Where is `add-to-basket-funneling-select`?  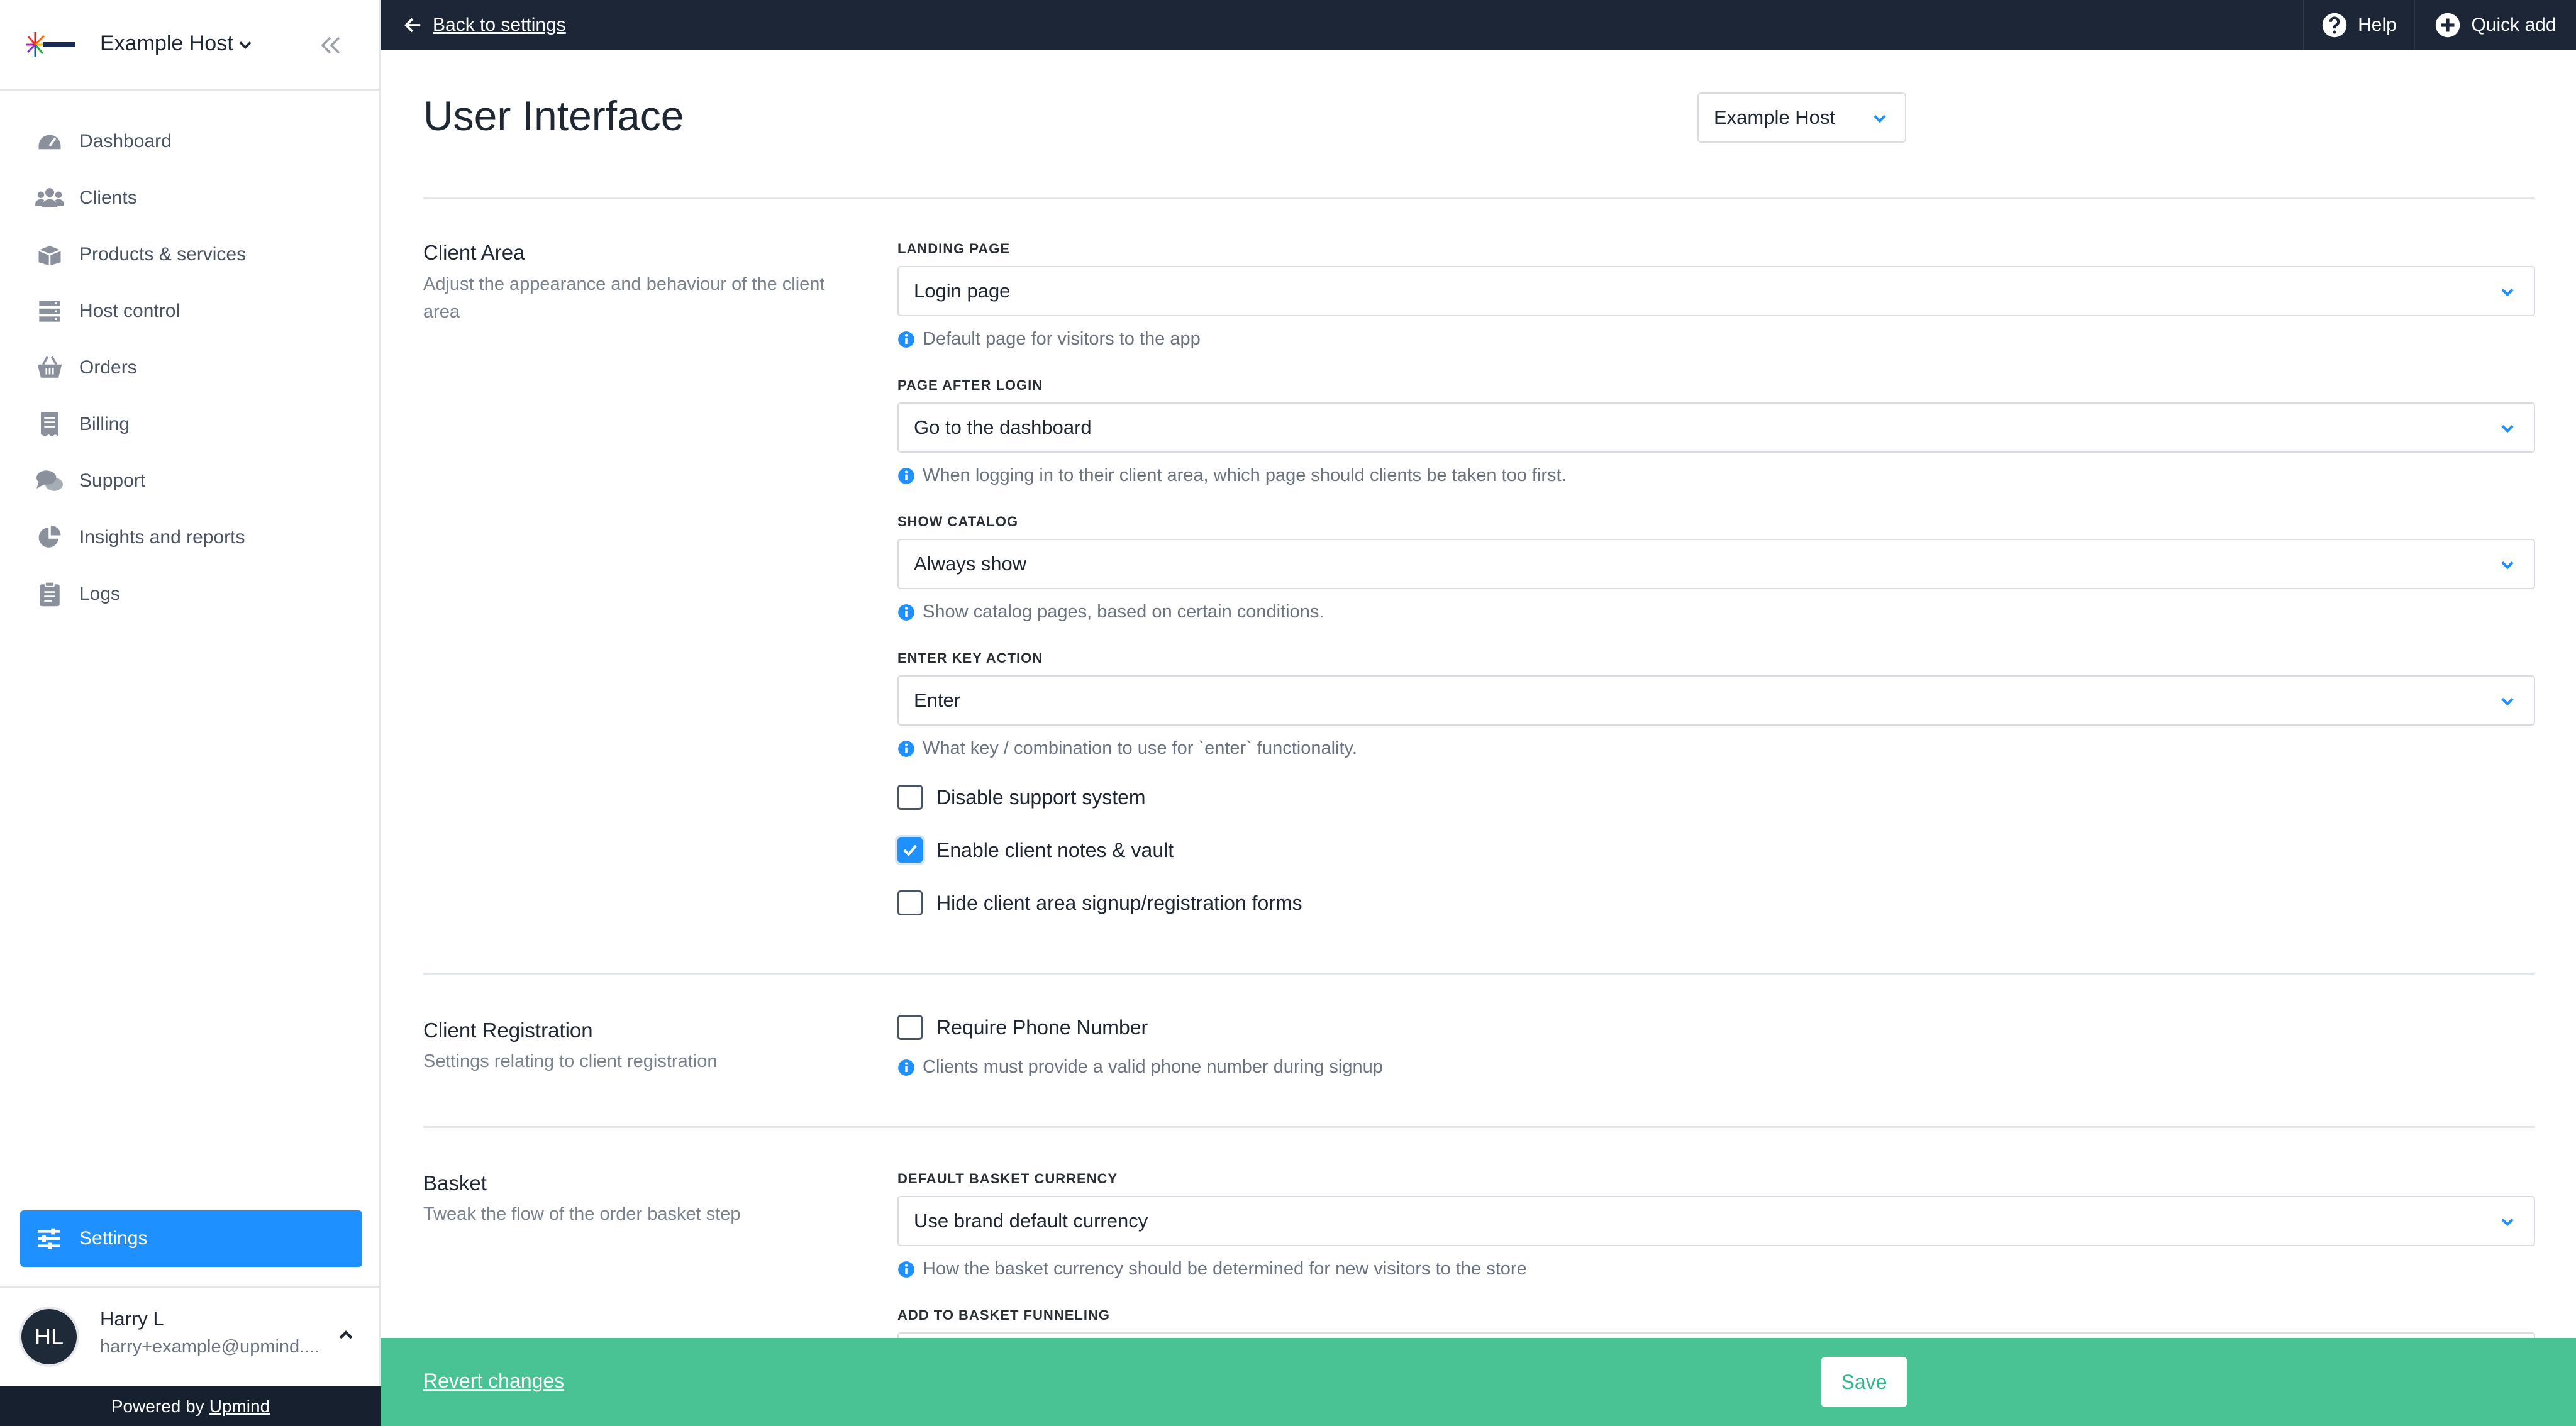 add-to-basket-funneling-select is located at coordinates (1716, 1335).